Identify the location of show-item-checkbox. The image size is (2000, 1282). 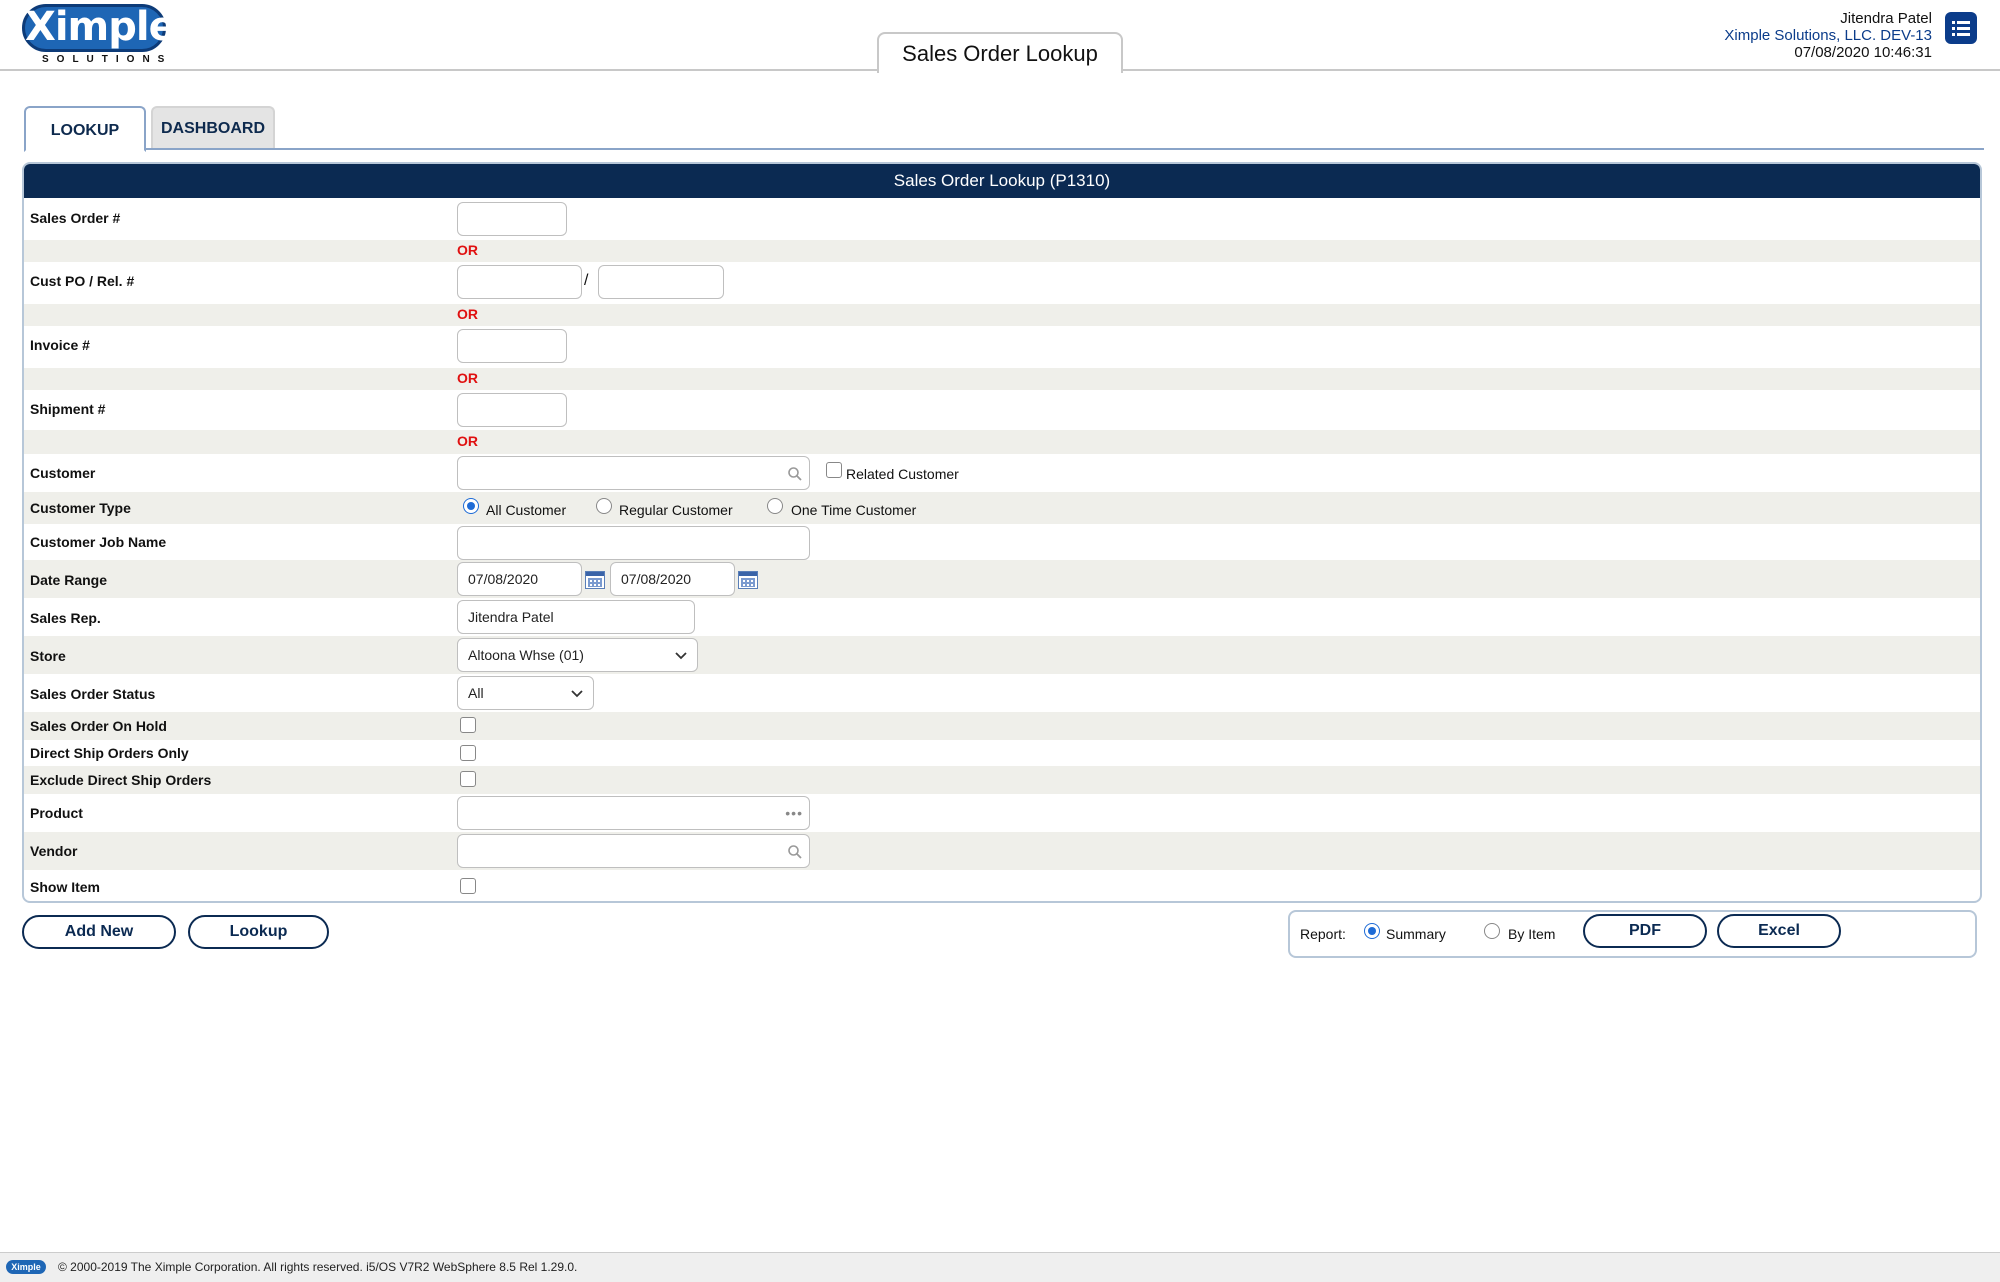
(468, 886).